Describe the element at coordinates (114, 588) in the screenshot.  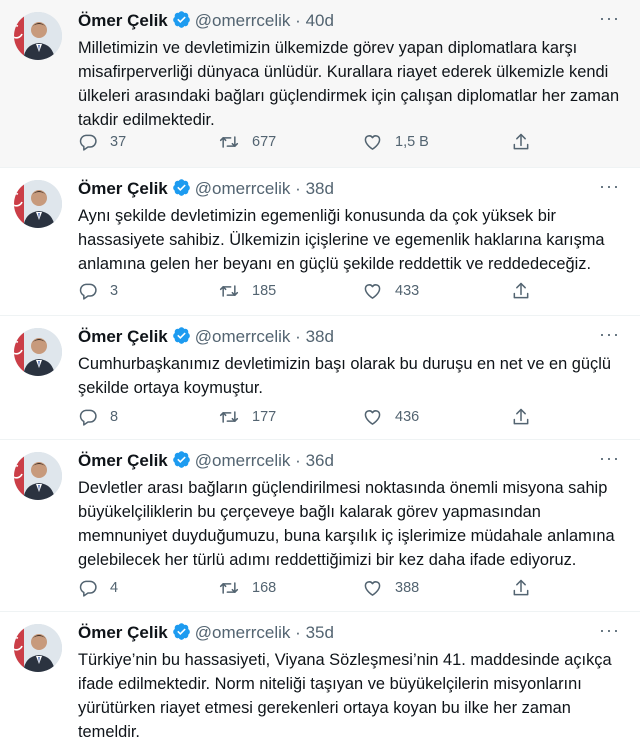
I see `reply-count: 4` at that location.